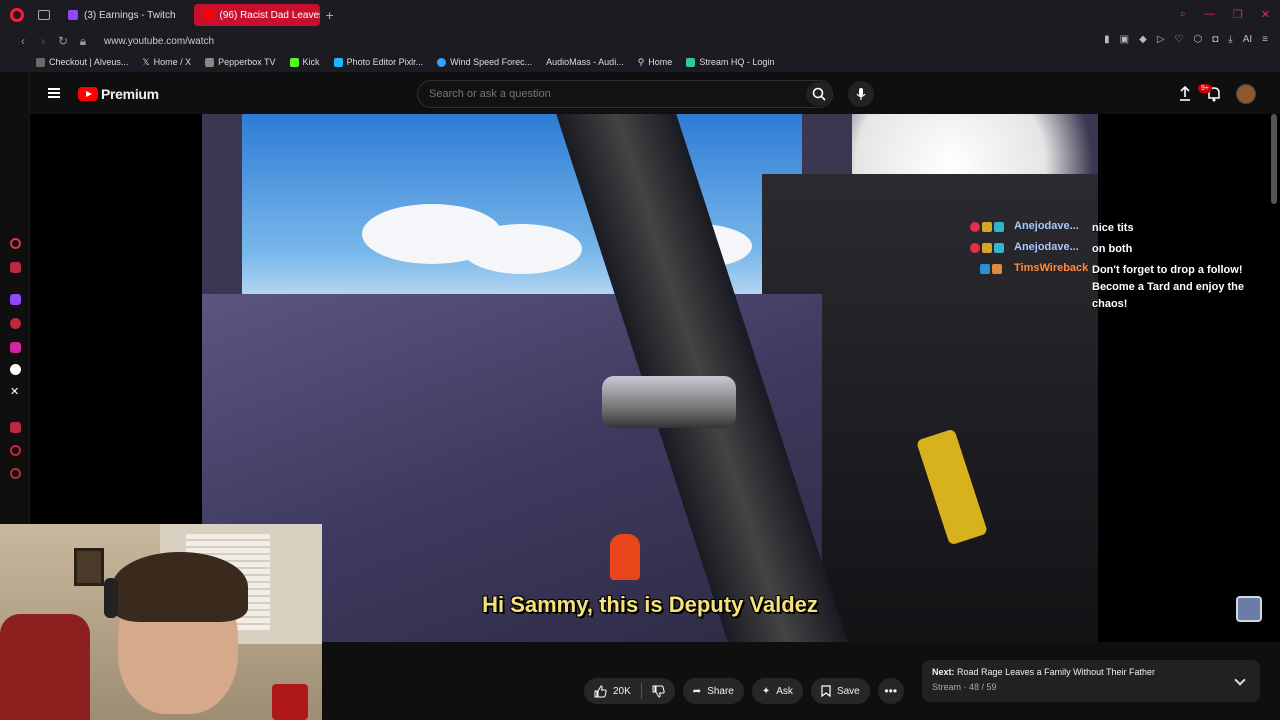 The height and width of the screenshot is (720, 1280). What do you see at coordinates (1265, 39) in the screenshot?
I see `menu-icon: ≡` at bounding box center [1265, 39].